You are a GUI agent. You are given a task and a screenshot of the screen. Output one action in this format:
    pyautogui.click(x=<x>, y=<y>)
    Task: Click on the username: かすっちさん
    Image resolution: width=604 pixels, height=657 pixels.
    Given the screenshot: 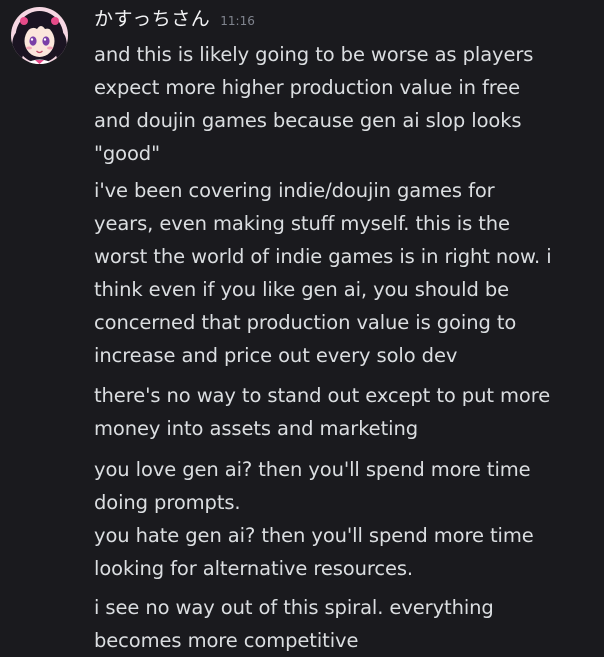 What is the action you would take?
    pyautogui.click(x=152, y=17)
    